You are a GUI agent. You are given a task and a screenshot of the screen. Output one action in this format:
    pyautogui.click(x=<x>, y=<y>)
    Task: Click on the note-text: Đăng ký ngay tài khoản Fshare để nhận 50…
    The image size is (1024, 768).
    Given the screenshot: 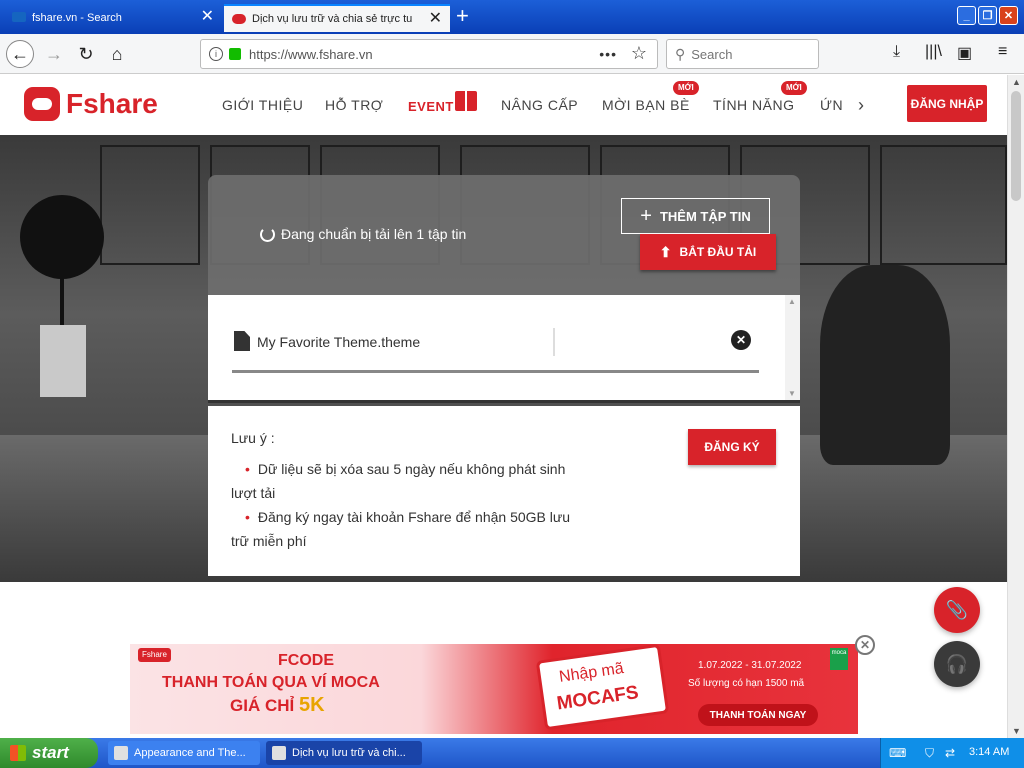 What is the action you would take?
    pyautogui.click(x=401, y=529)
    